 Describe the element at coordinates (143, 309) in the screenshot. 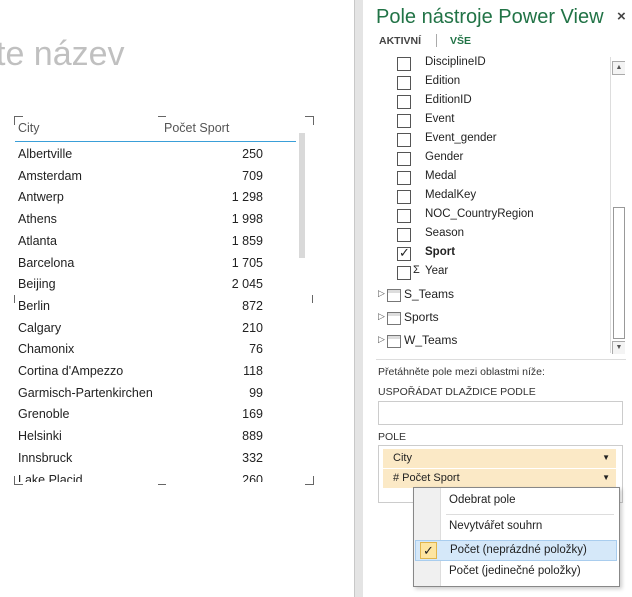

I see `table-row: Berlin 872` at that location.